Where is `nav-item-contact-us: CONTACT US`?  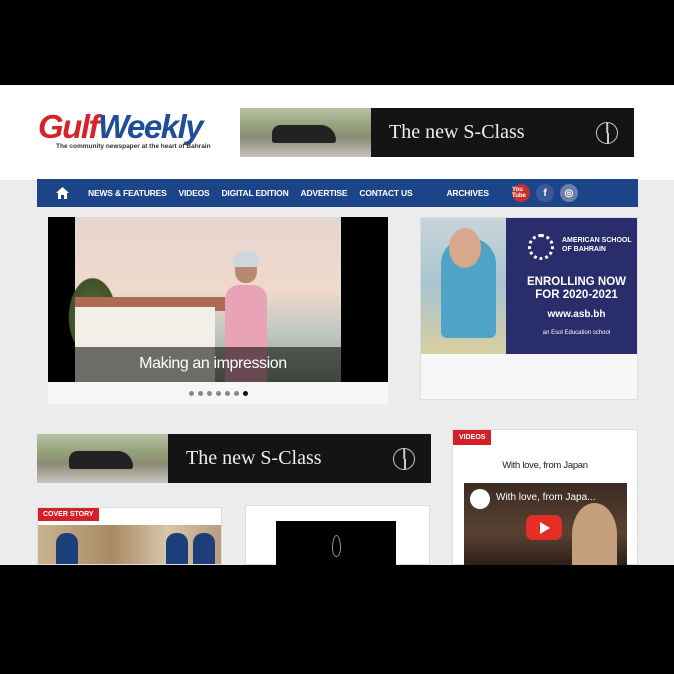 nav-item-contact-us: CONTACT US is located at coordinates (385, 193).